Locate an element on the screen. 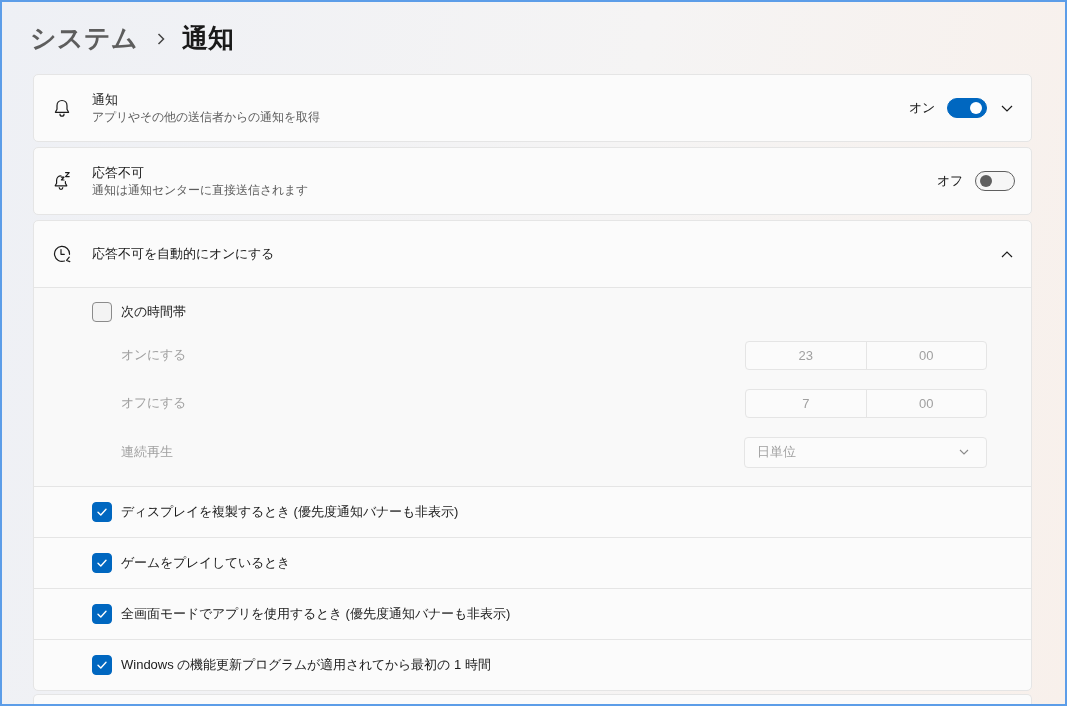  setting-title: 応答不可 is located at coordinates (118, 173).